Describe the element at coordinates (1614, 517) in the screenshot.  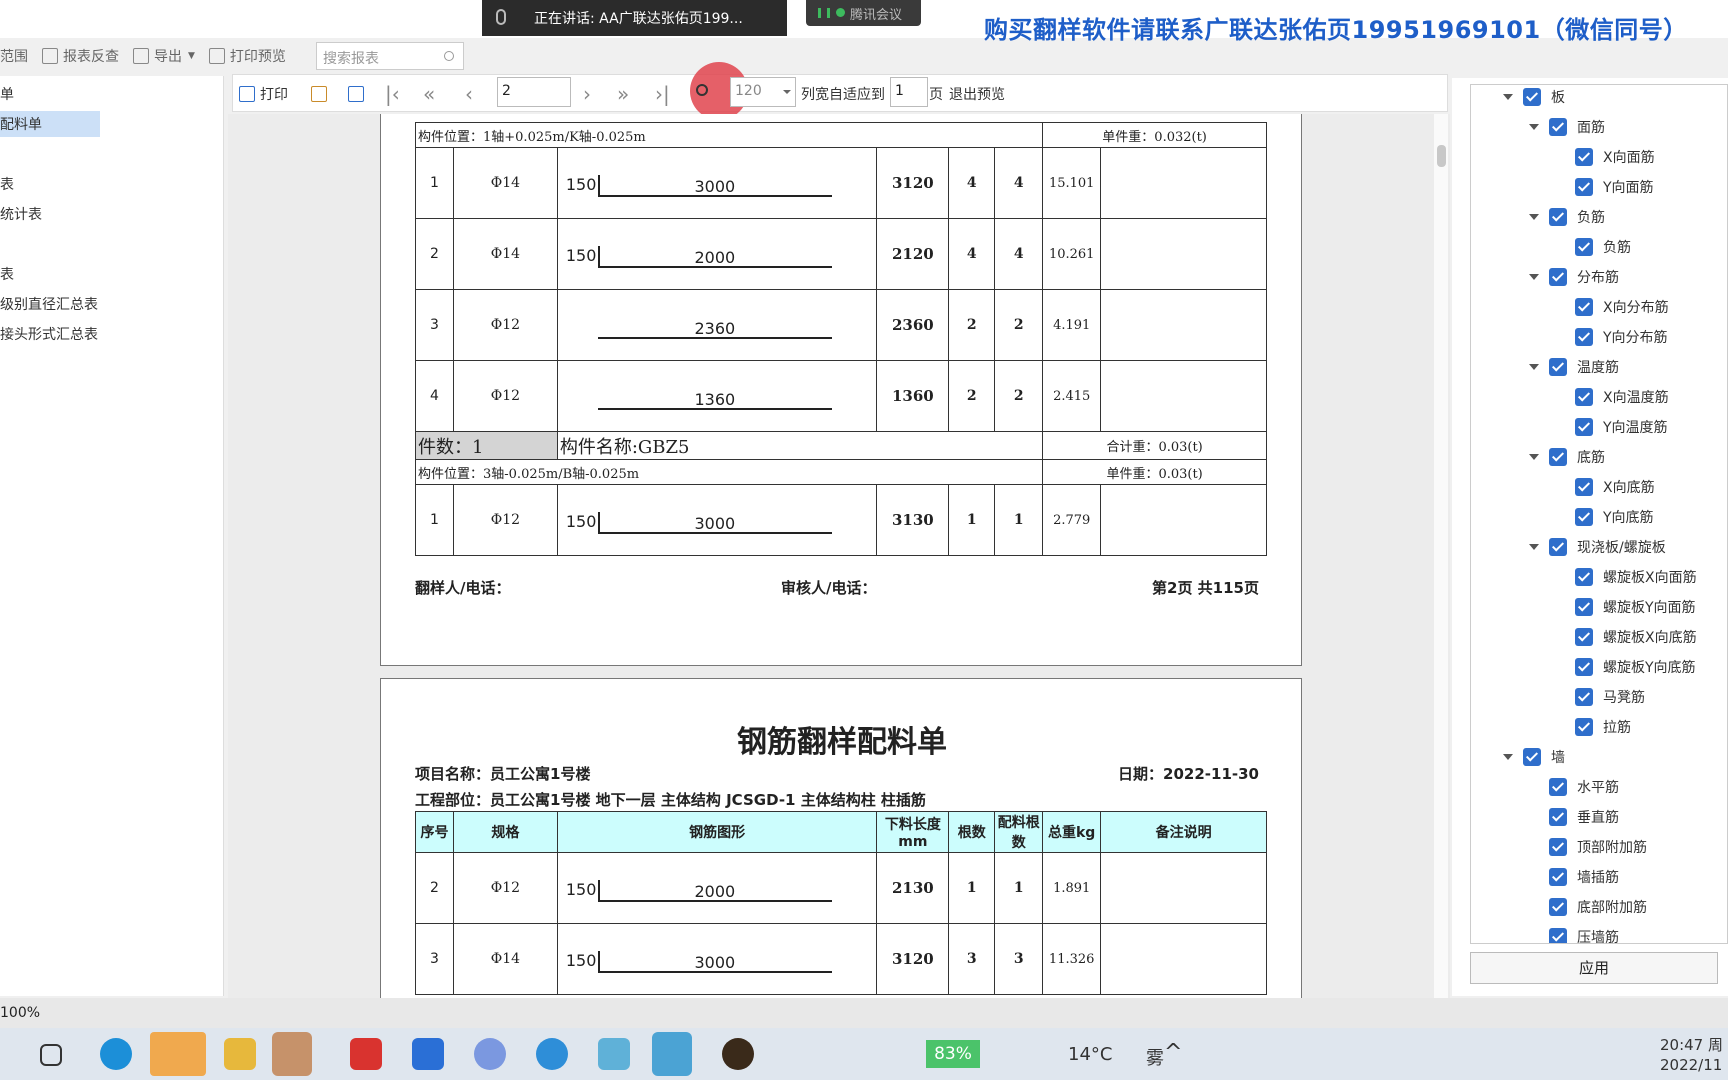
I see `tree-node: Y向底筋` at that location.